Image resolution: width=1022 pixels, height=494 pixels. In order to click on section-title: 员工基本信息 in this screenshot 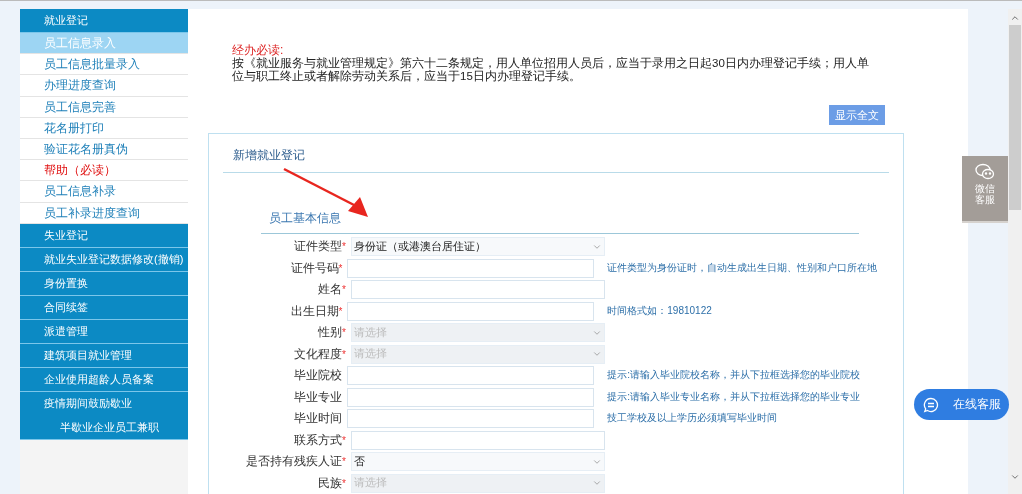, I will do `click(305, 218)`.